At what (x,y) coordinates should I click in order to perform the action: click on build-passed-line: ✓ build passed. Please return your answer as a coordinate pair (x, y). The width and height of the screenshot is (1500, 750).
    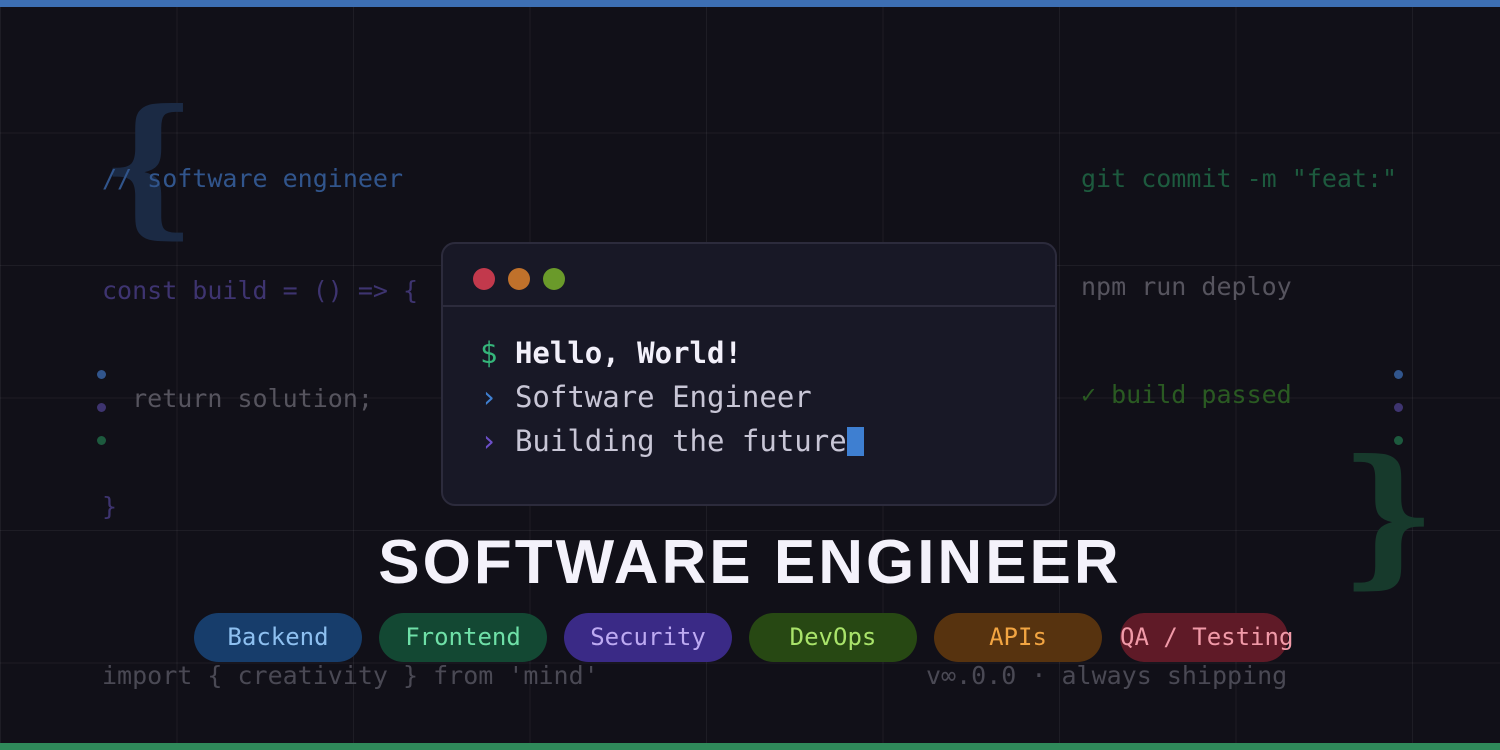
    Looking at the image, I should click on (1186, 394).